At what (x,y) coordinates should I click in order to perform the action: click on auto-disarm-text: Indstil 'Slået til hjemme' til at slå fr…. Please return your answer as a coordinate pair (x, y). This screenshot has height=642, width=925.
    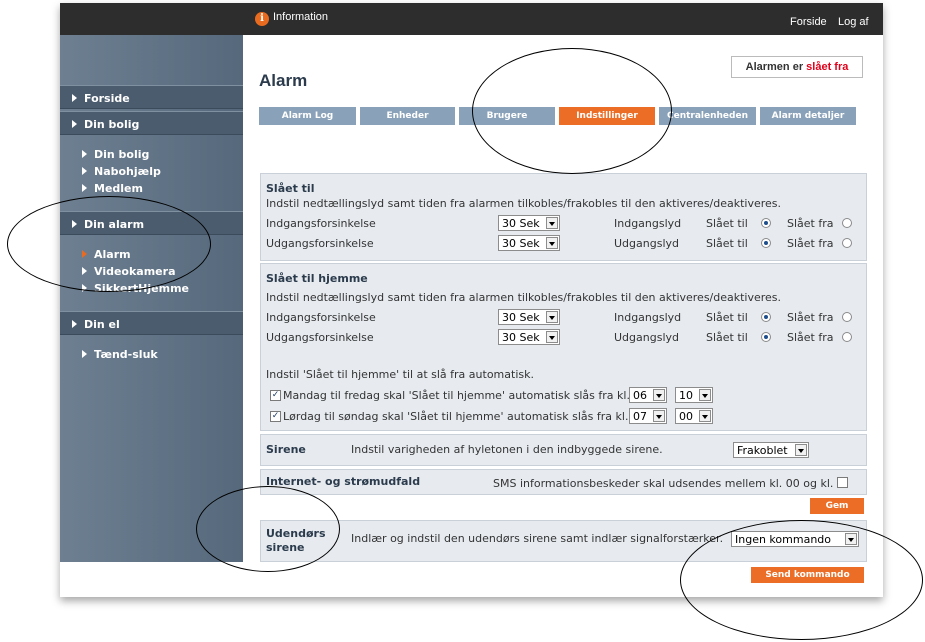
    Looking at the image, I should click on (400, 374).